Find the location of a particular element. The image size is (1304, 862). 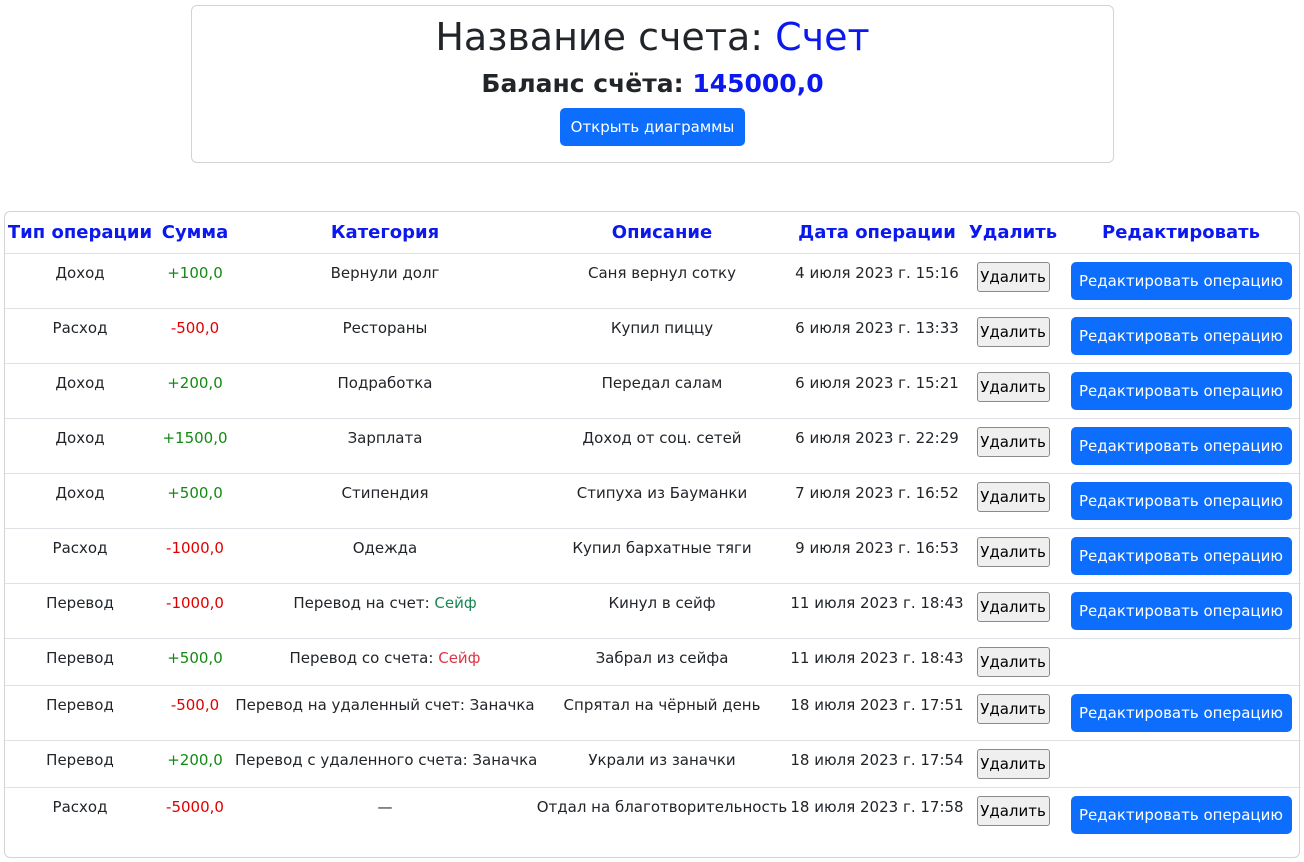

operation-category: Перевод со счета: Сейф is located at coordinates (385, 662).